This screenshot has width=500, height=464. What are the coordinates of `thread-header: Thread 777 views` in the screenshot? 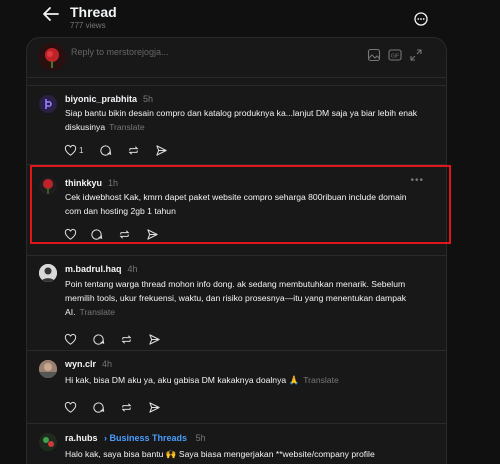 It's located at (250, 18).